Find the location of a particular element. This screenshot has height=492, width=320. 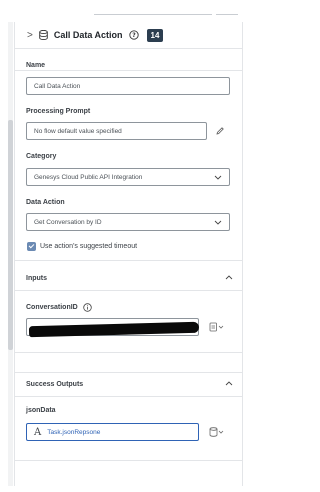

variable-type-button is located at coordinates (217, 432).